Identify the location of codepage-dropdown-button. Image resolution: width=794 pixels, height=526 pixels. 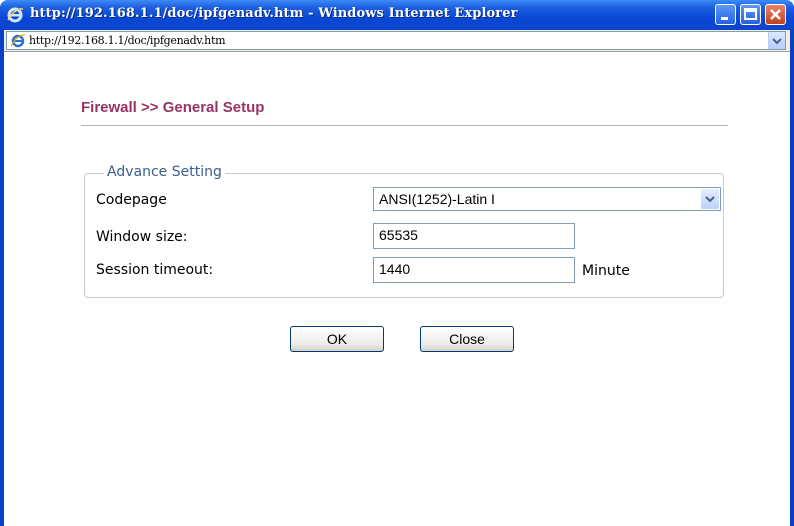
(710, 199).